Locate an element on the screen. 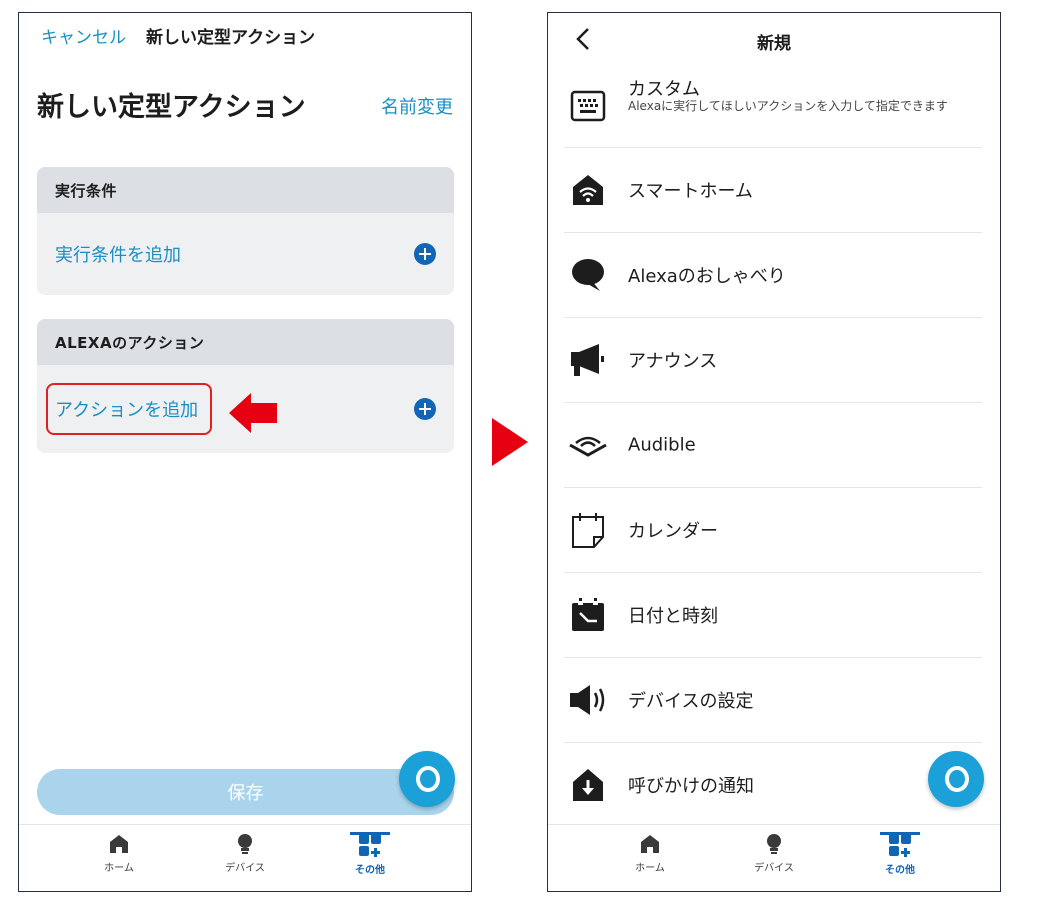 The width and height of the screenshot is (1058, 906). speech-bubble-icon is located at coordinates (588, 275).